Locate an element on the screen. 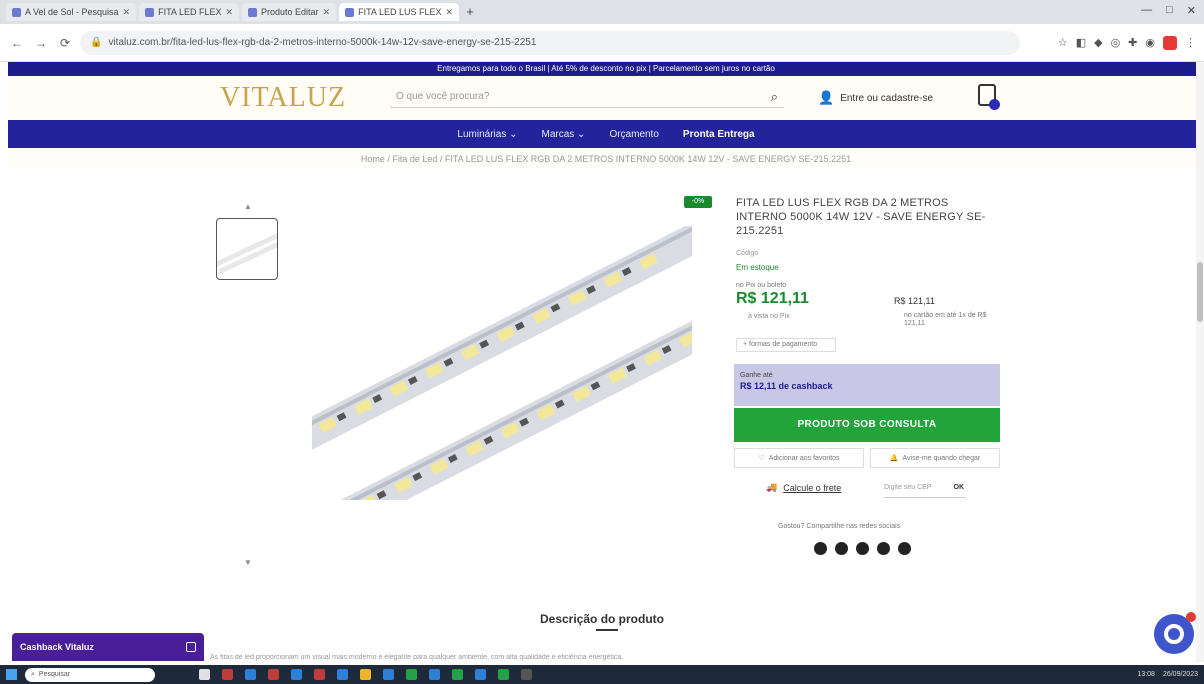 Image resolution: width=1204 pixels, height=684 pixels. tab-label: FITA LED FLEX is located at coordinates (190, 12).